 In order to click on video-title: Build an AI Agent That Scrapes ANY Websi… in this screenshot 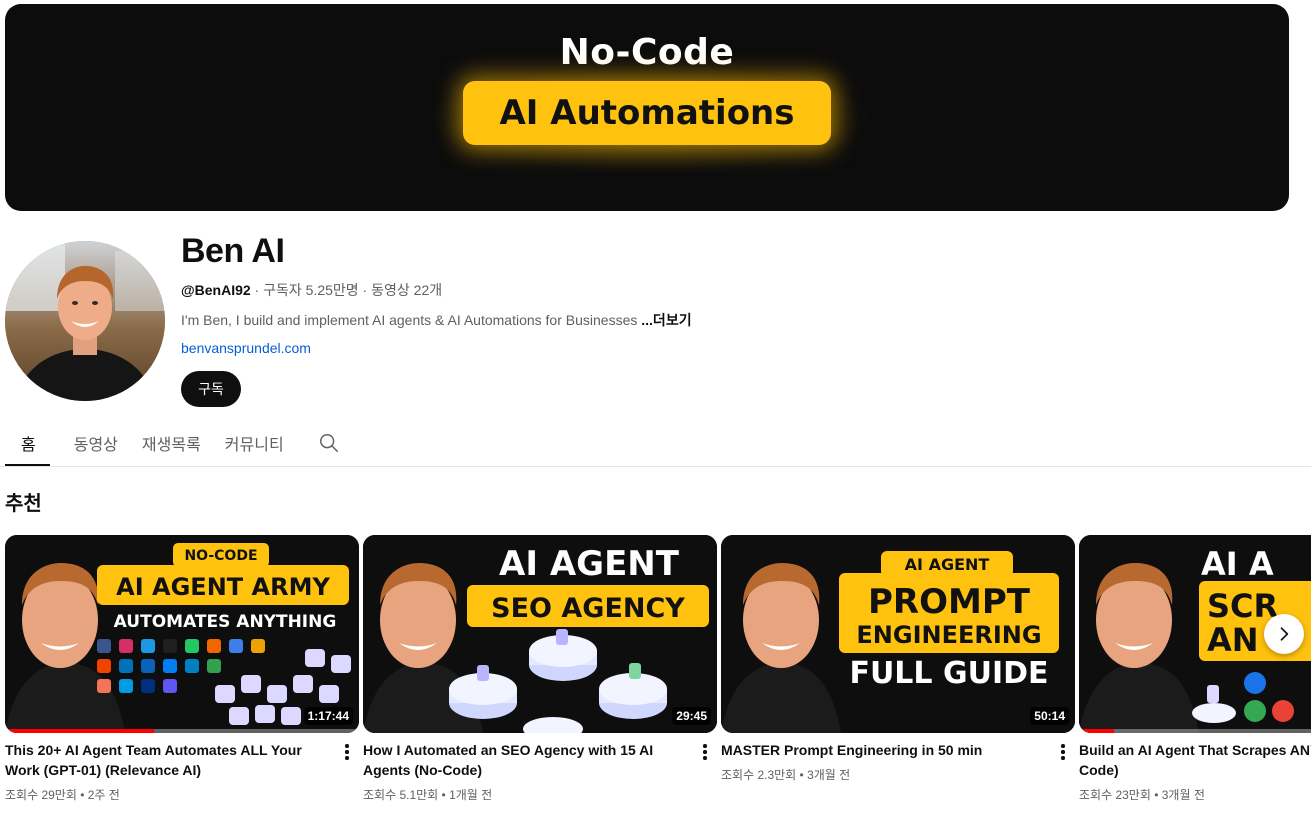, I will do `click(1195, 760)`.